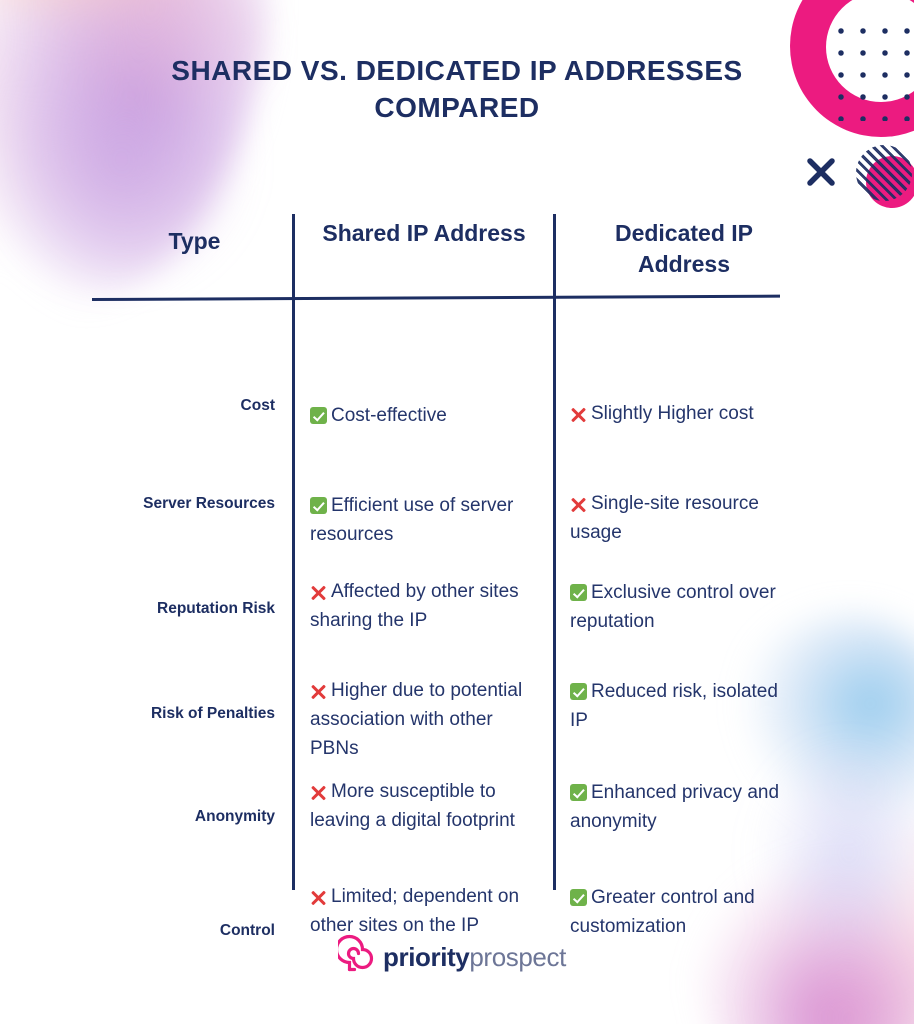  What do you see at coordinates (672, 413) in the screenshot?
I see `cell-text: Slightly Higher cost` at bounding box center [672, 413].